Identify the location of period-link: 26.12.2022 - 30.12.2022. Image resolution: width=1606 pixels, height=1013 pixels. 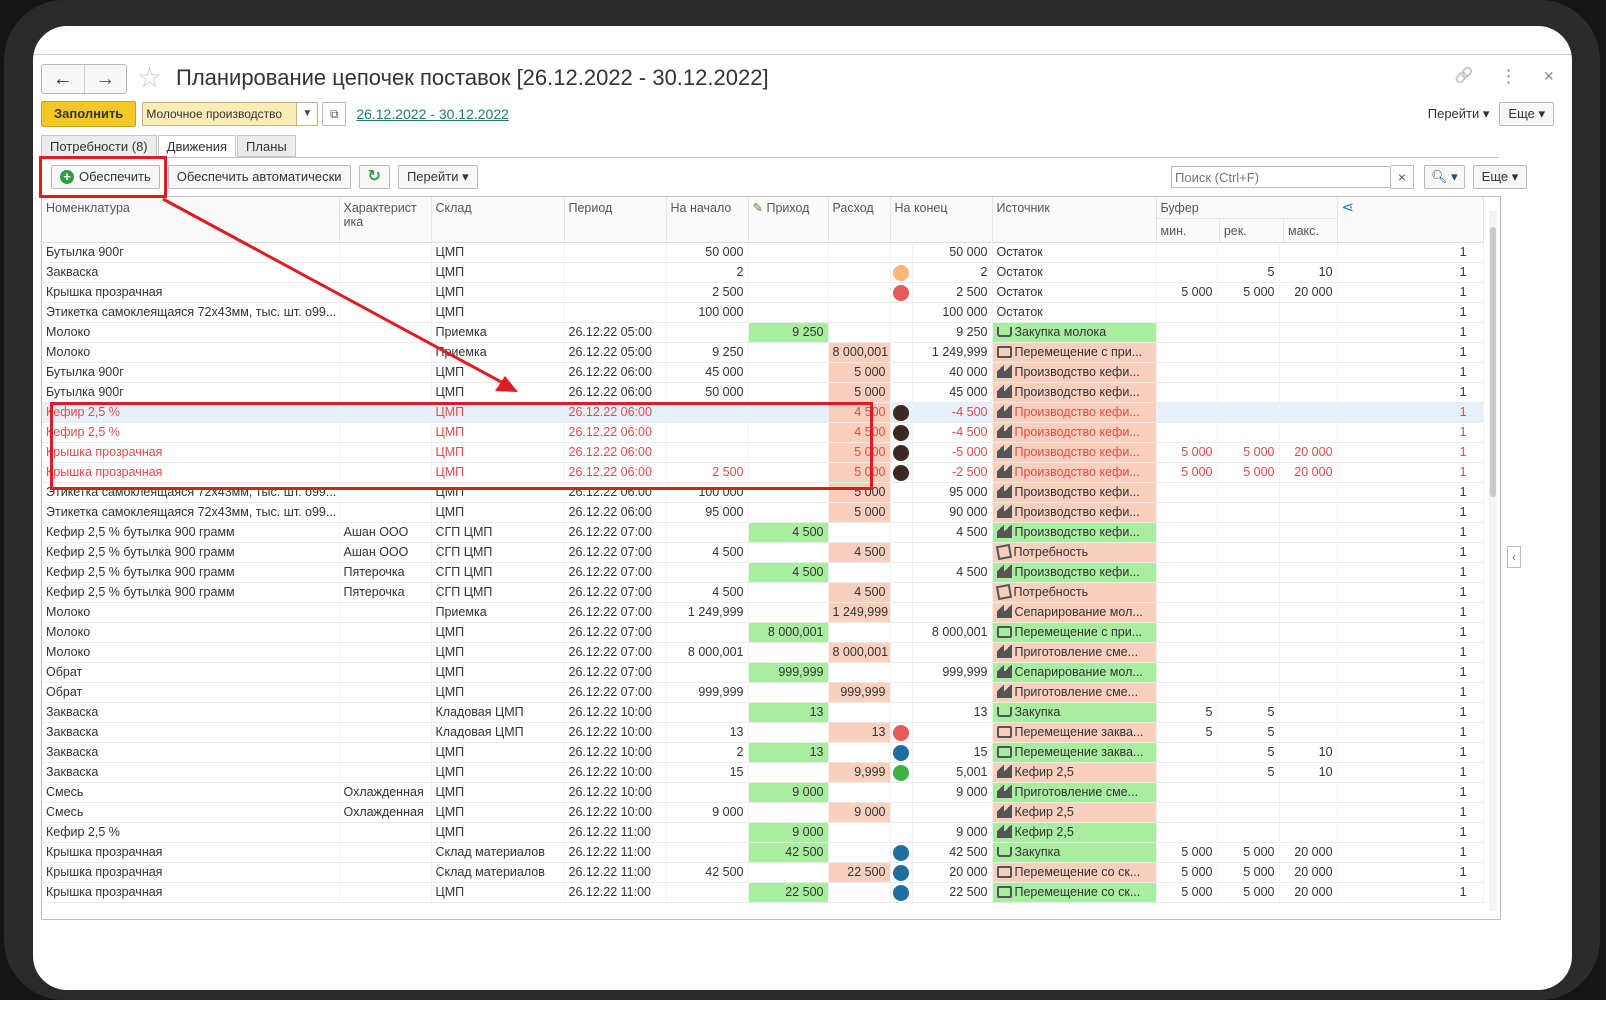
(432, 114).